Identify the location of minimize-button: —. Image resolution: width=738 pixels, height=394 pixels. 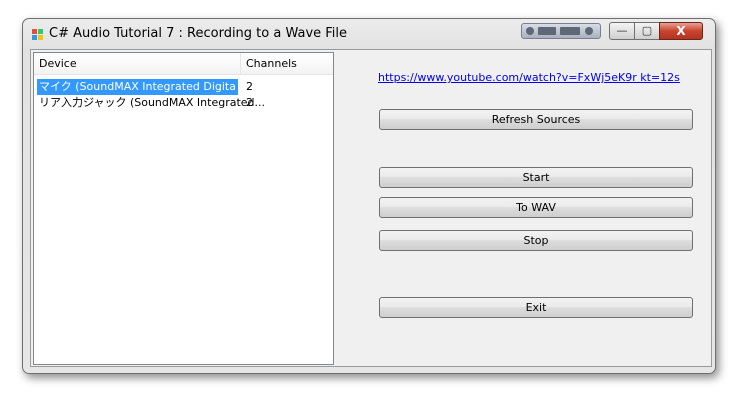
(622, 31).